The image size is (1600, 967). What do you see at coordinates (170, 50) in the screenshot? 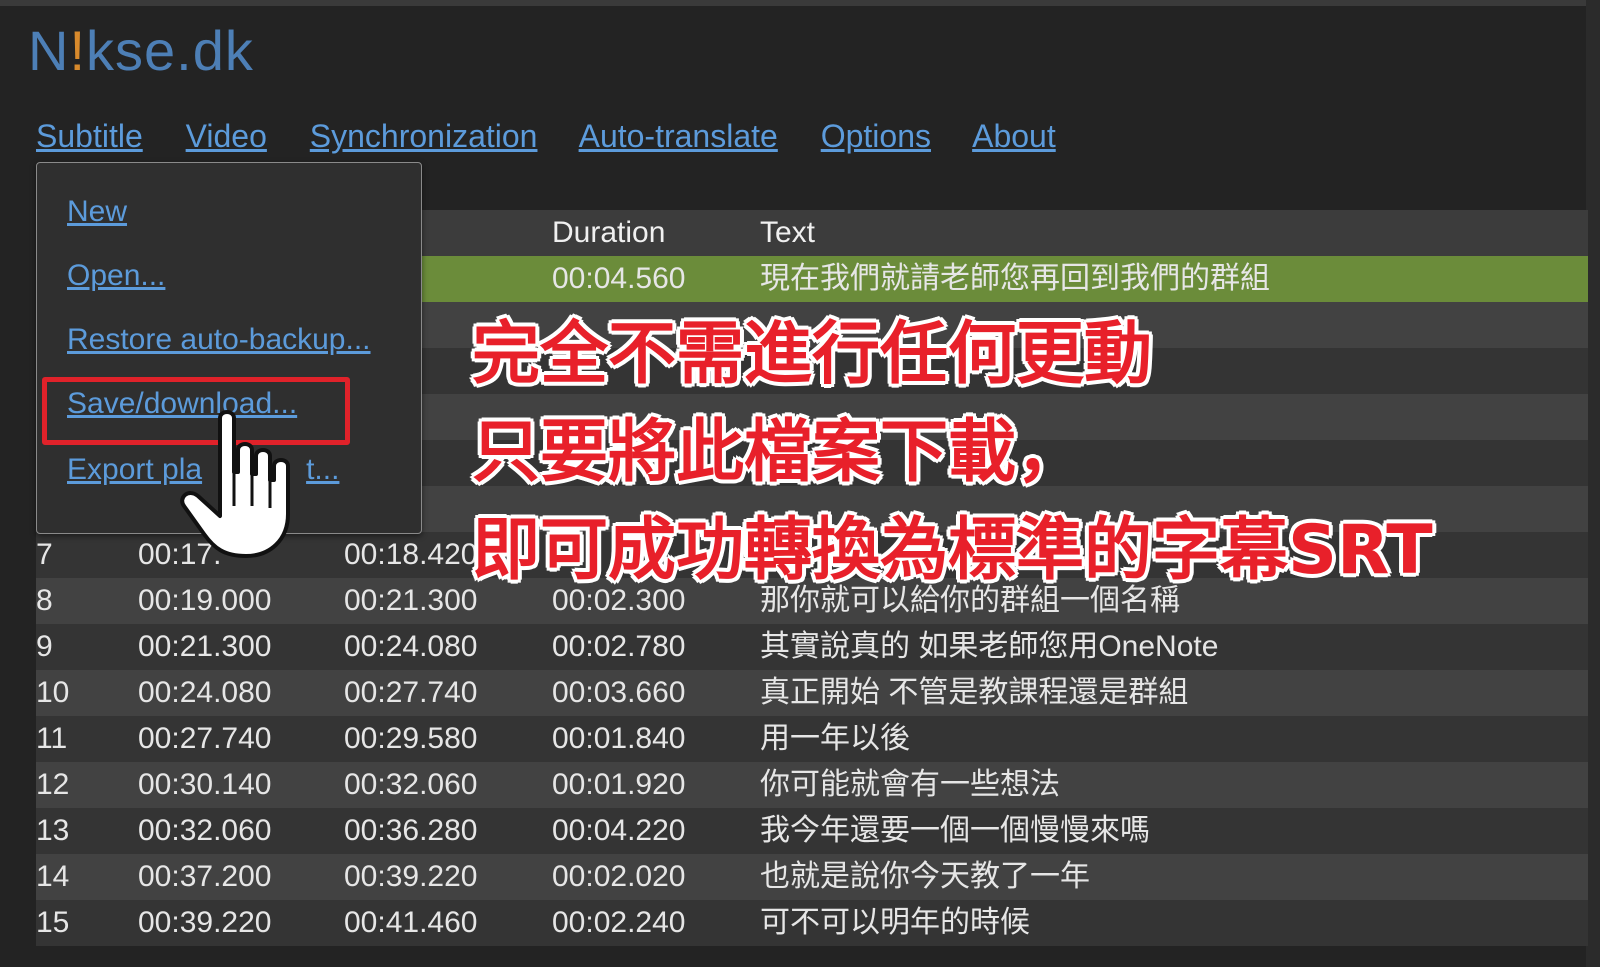
I see `logo-text: kse.dk` at bounding box center [170, 50].